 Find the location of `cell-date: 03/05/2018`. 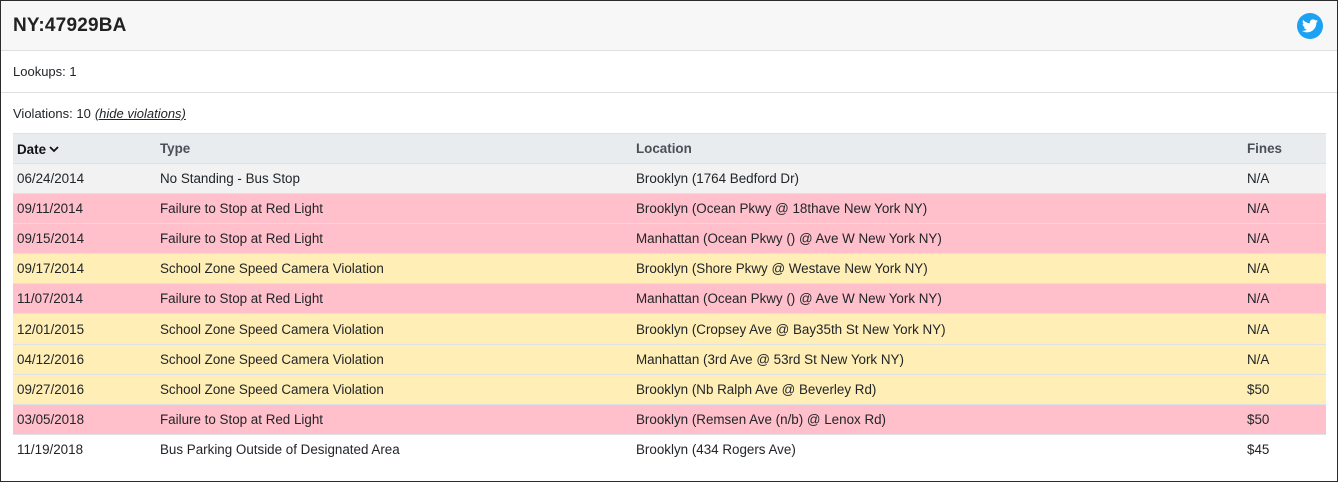

cell-date: 03/05/2018 is located at coordinates (51, 419).